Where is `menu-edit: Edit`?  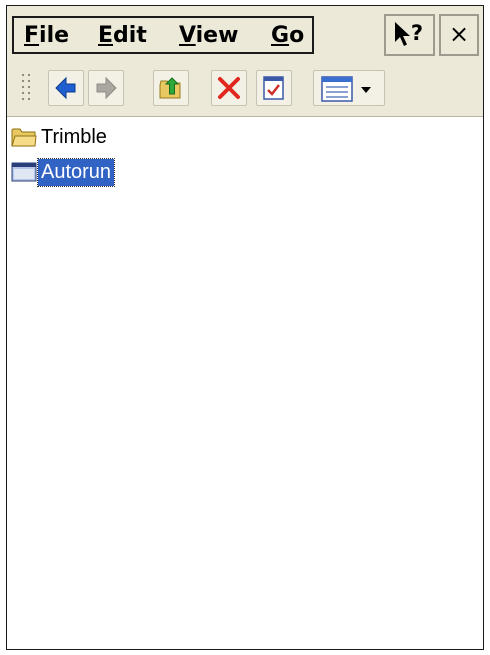 menu-edit: Edit is located at coordinates (122, 36).